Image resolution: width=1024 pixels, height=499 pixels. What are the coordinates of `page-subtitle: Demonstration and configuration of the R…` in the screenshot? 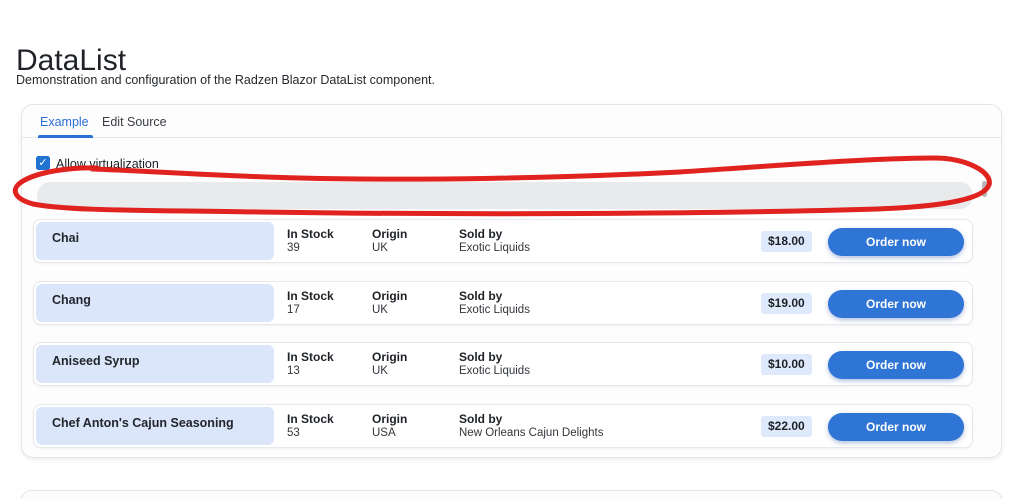 It's located at (225, 80).